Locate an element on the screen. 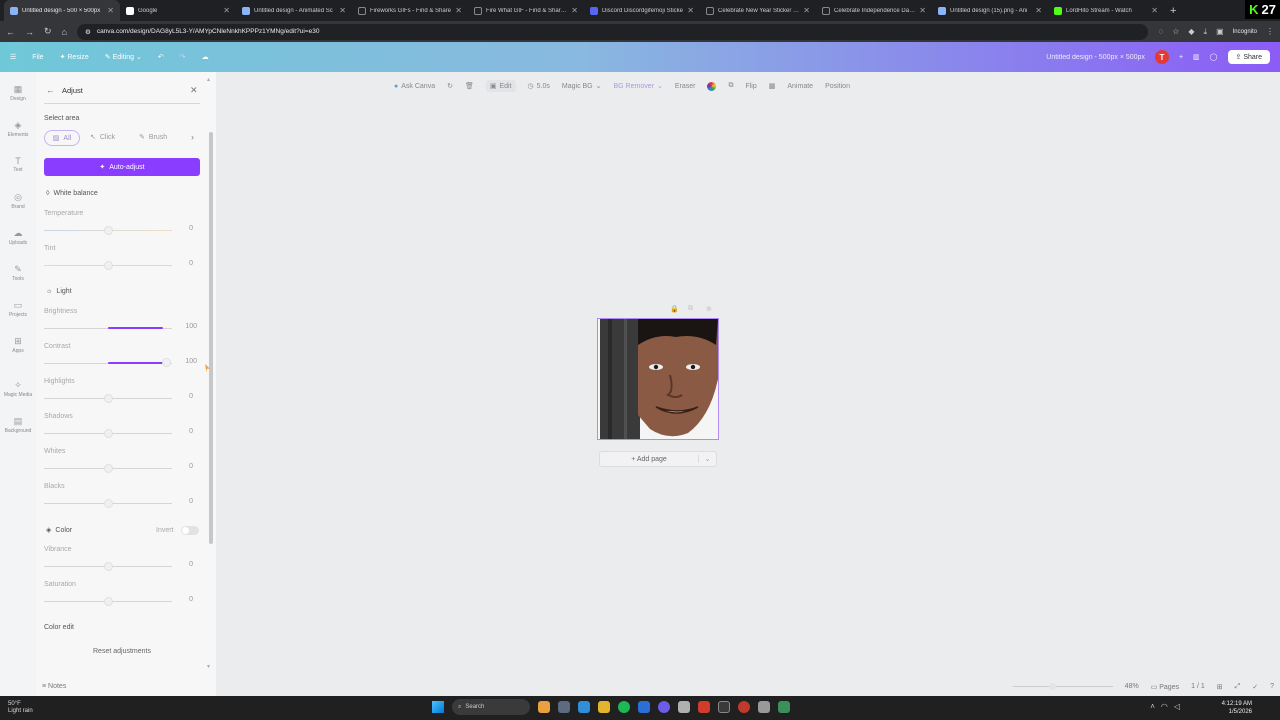  resize-button: ✦ Resize is located at coordinates (74, 57).